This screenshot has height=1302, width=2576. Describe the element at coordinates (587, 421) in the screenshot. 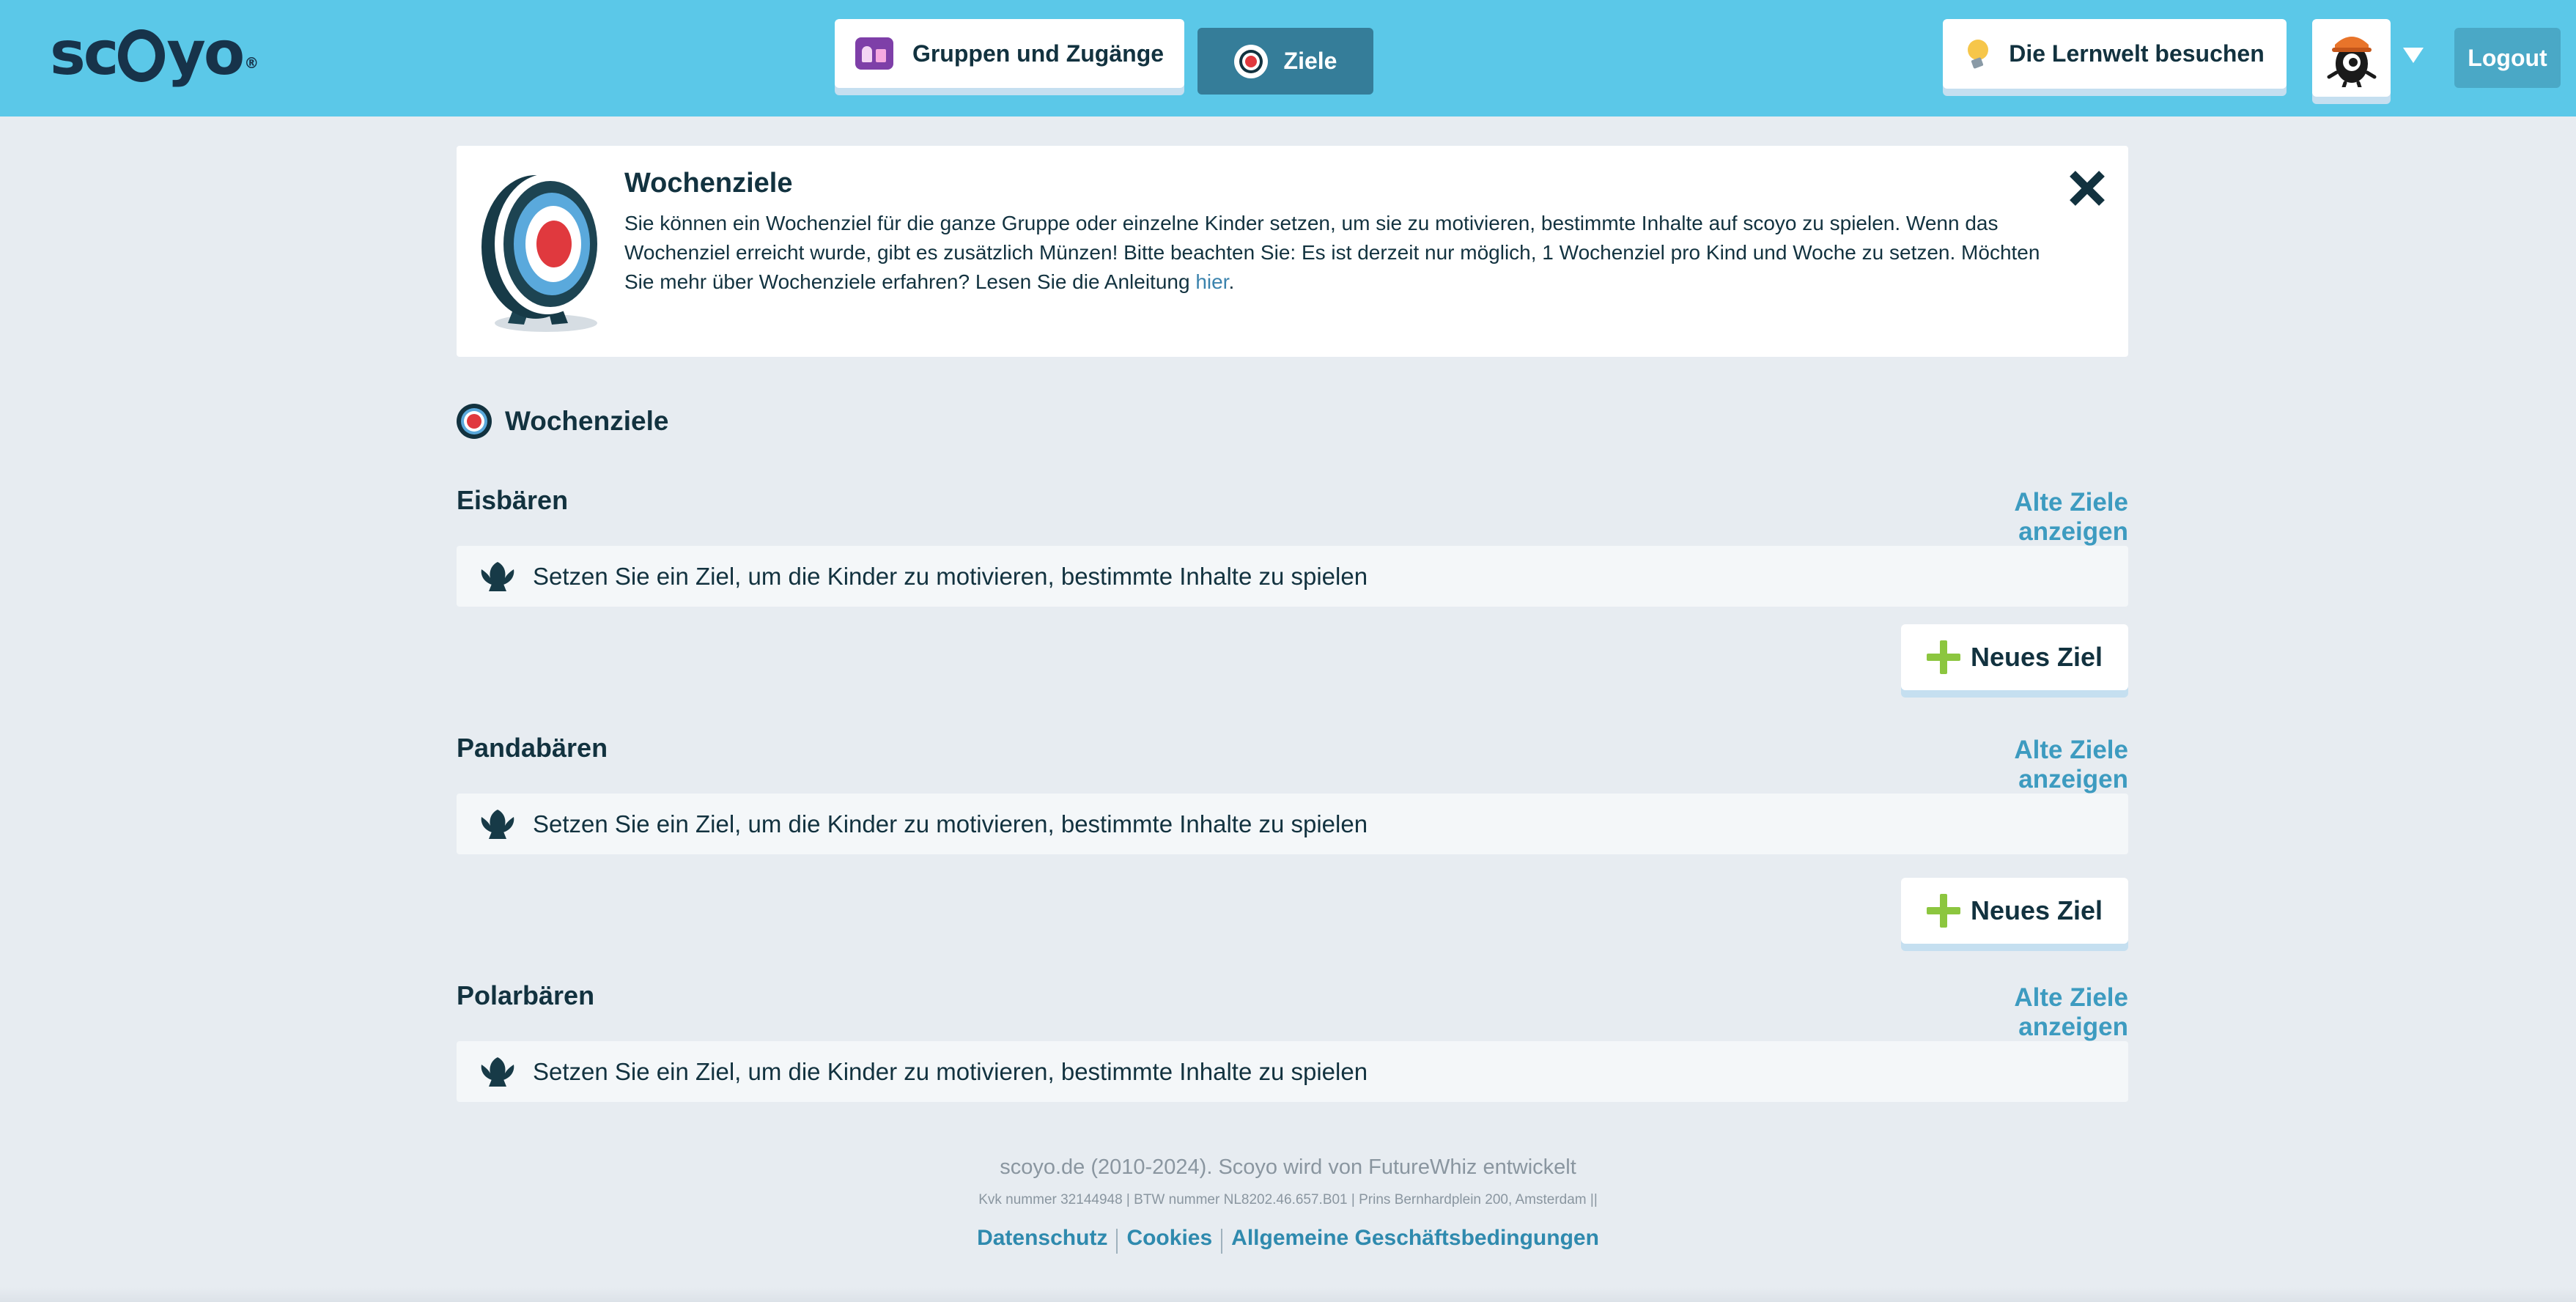

I see `section-title: Wochenziele` at that location.